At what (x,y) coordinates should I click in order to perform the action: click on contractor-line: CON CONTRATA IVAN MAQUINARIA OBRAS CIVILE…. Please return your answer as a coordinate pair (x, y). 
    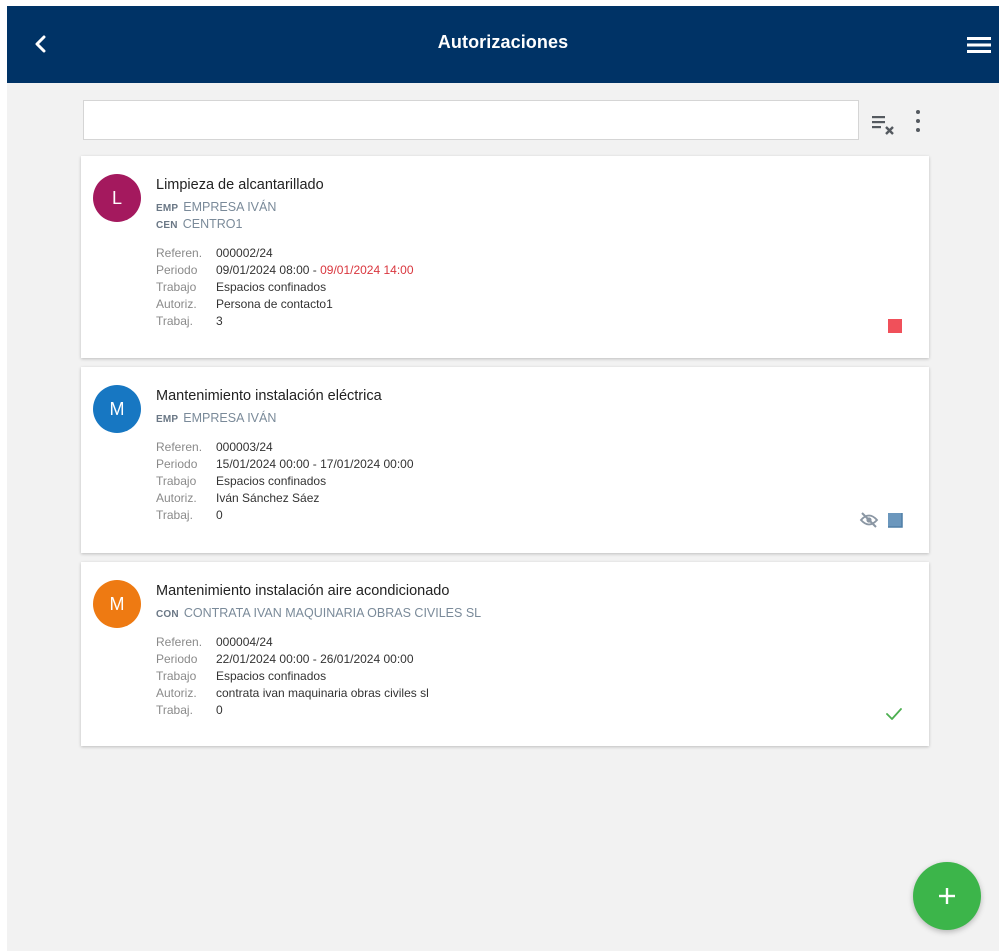
    Looking at the image, I should click on (318, 613).